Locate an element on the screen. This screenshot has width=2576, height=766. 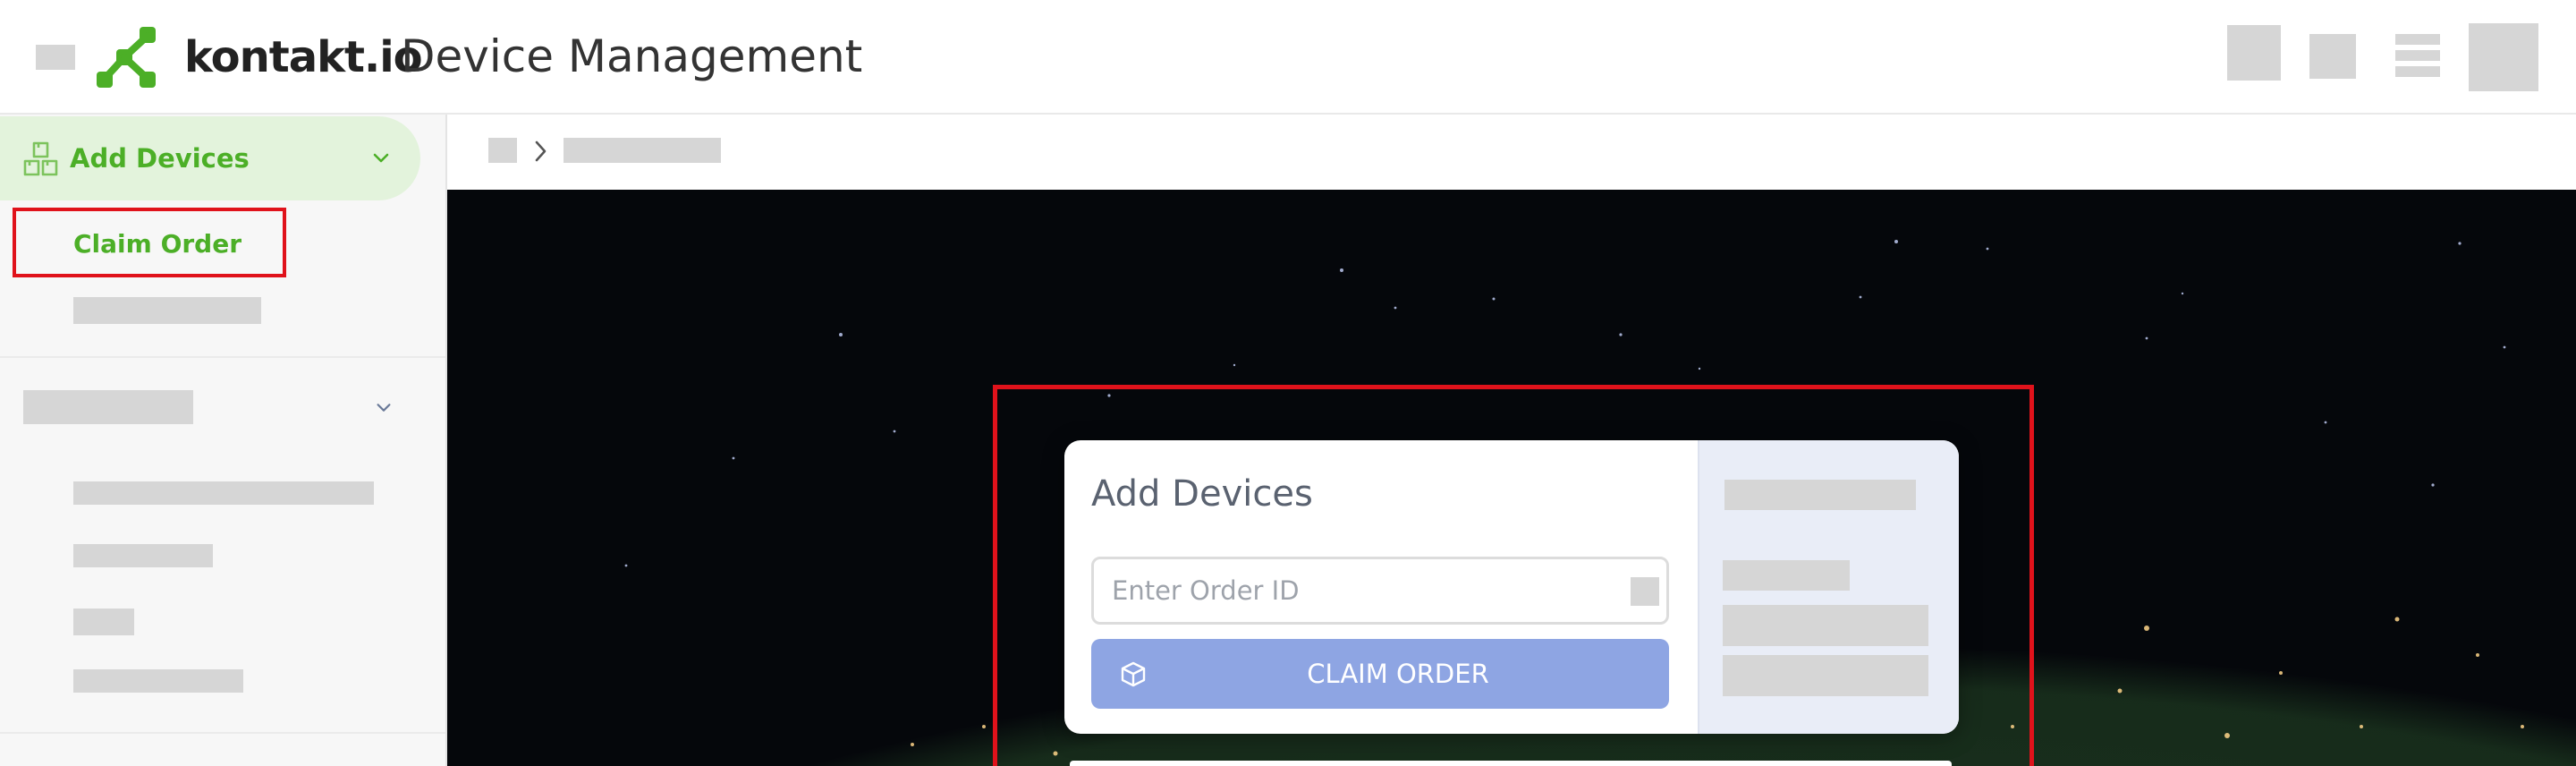
header-list-button is located at coordinates (2417, 58).